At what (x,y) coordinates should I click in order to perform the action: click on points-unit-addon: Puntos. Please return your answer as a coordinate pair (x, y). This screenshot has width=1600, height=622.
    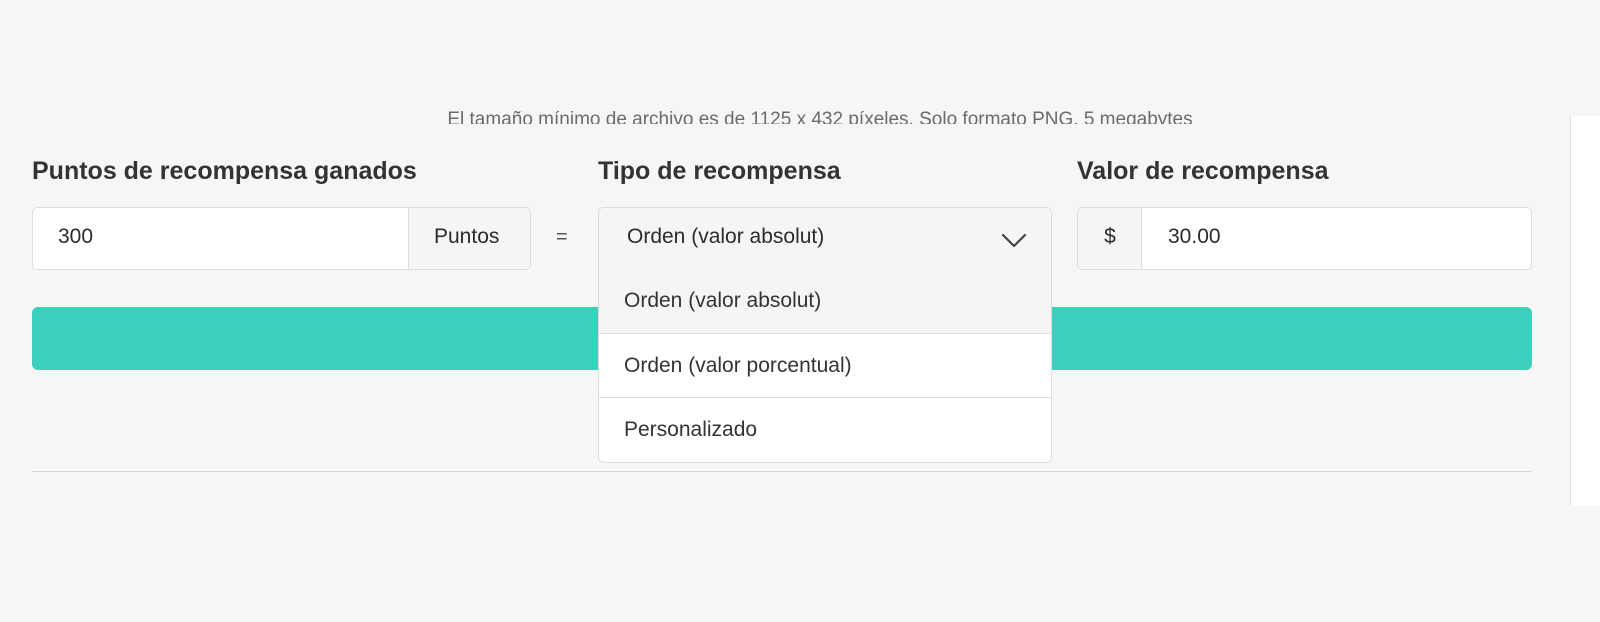
    Looking at the image, I should click on (469, 238).